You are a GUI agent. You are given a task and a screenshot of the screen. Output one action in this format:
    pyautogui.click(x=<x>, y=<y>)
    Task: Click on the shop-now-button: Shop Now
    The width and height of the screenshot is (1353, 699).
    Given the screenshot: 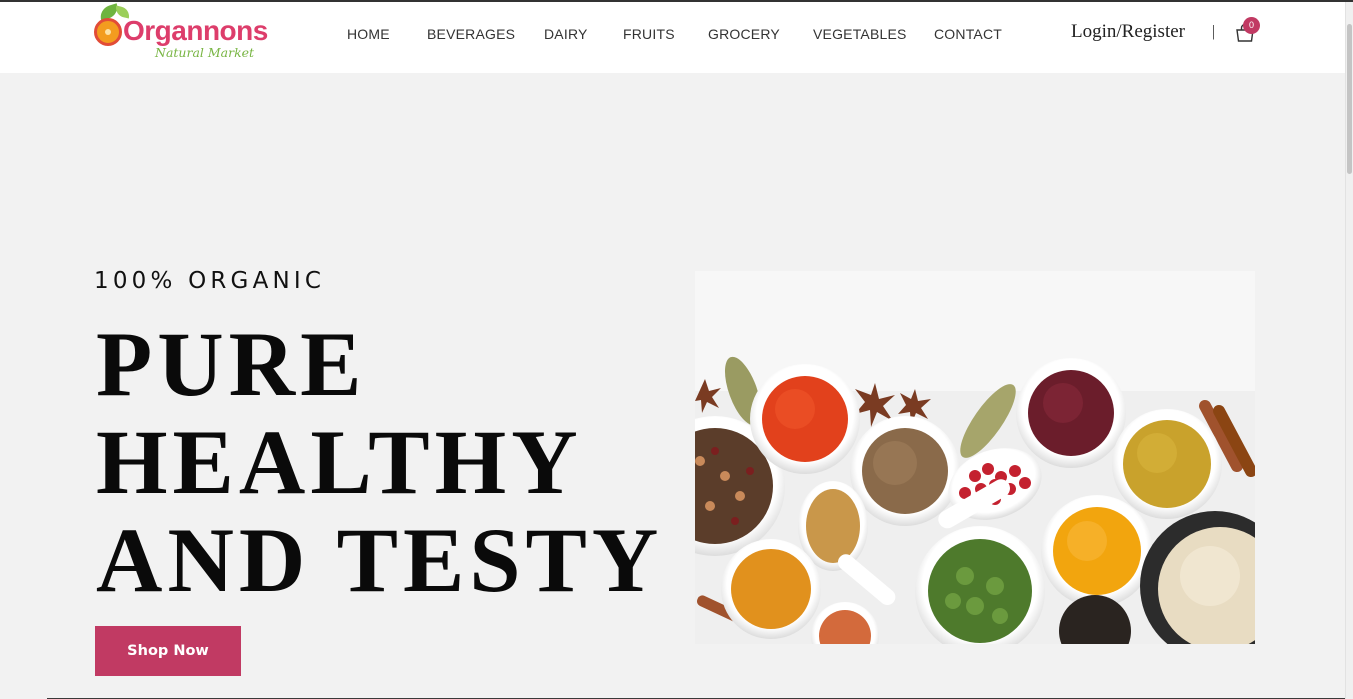 What is the action you would take?
    pyautogui.click(x=168, y=651)
    